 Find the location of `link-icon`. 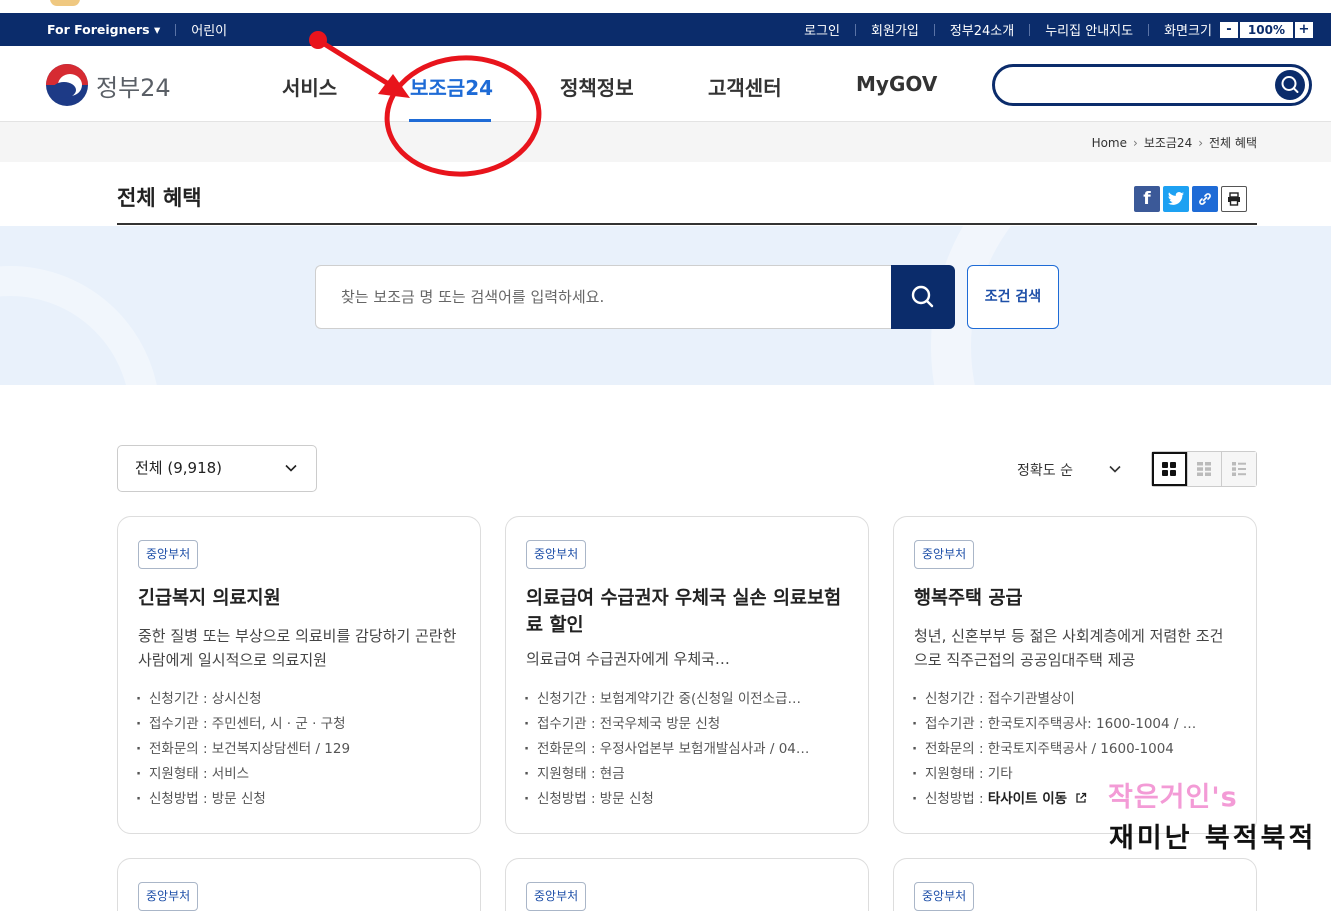

link-icon is located at coordinates (1205, 199).